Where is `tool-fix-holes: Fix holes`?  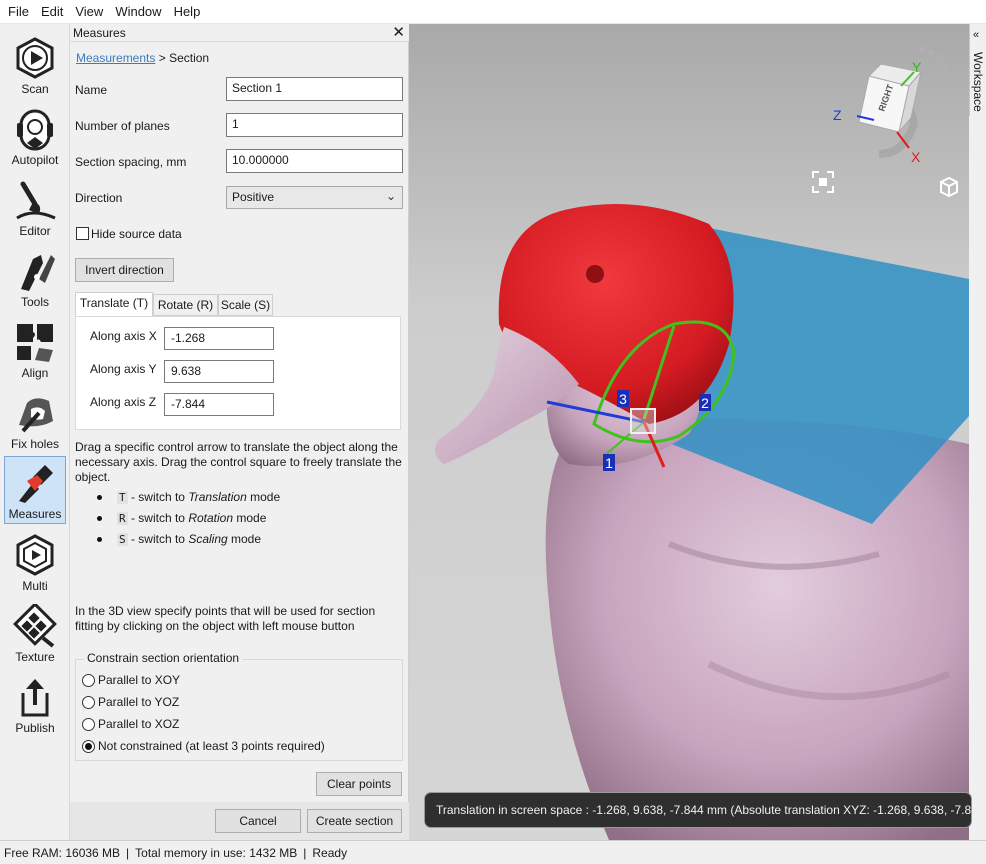 tool-fix-holes: Fix holes is located at coordinates (35, 421).